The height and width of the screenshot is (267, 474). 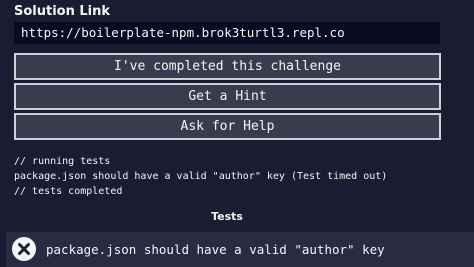 I want to click on solution-link-label: Solution Link, so click(x=62, y=11).